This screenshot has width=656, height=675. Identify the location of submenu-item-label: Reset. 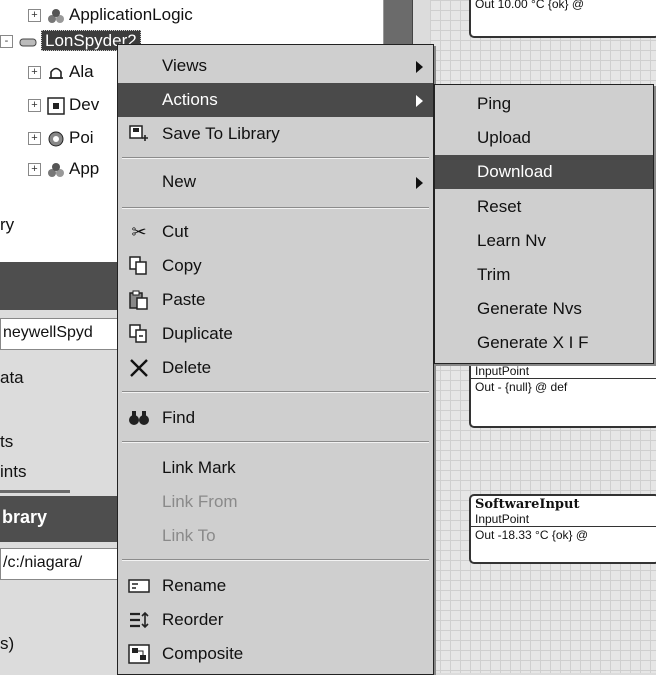
(499, 206).